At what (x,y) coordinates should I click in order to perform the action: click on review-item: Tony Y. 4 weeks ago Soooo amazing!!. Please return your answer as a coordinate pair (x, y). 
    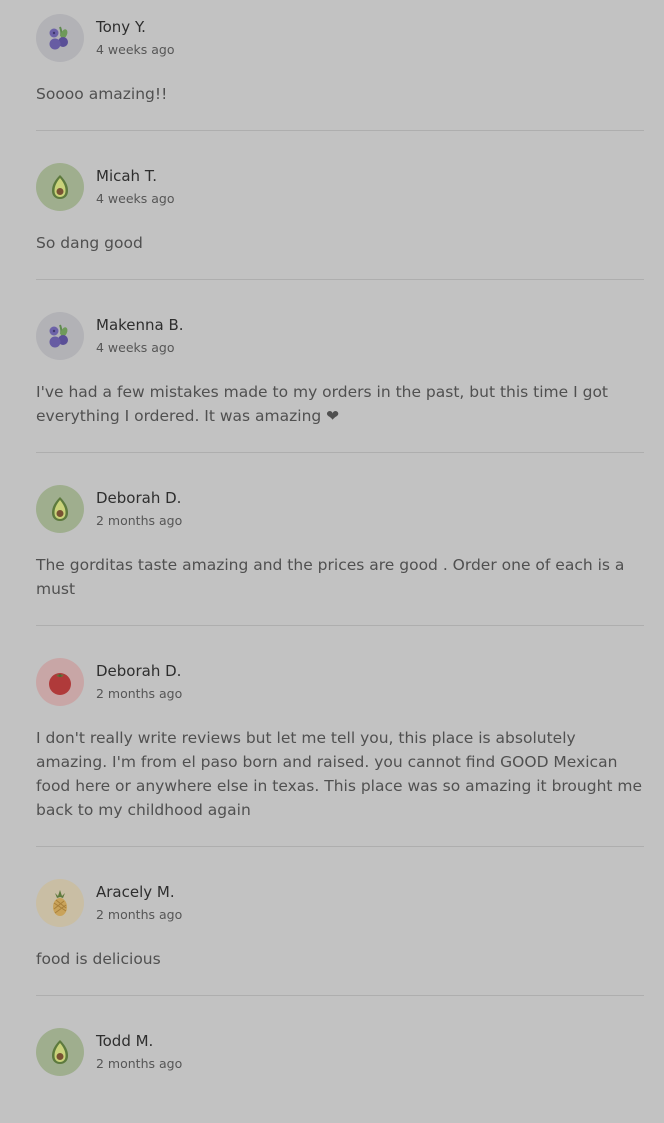
    Looking at the image, I should click on (340, 65).